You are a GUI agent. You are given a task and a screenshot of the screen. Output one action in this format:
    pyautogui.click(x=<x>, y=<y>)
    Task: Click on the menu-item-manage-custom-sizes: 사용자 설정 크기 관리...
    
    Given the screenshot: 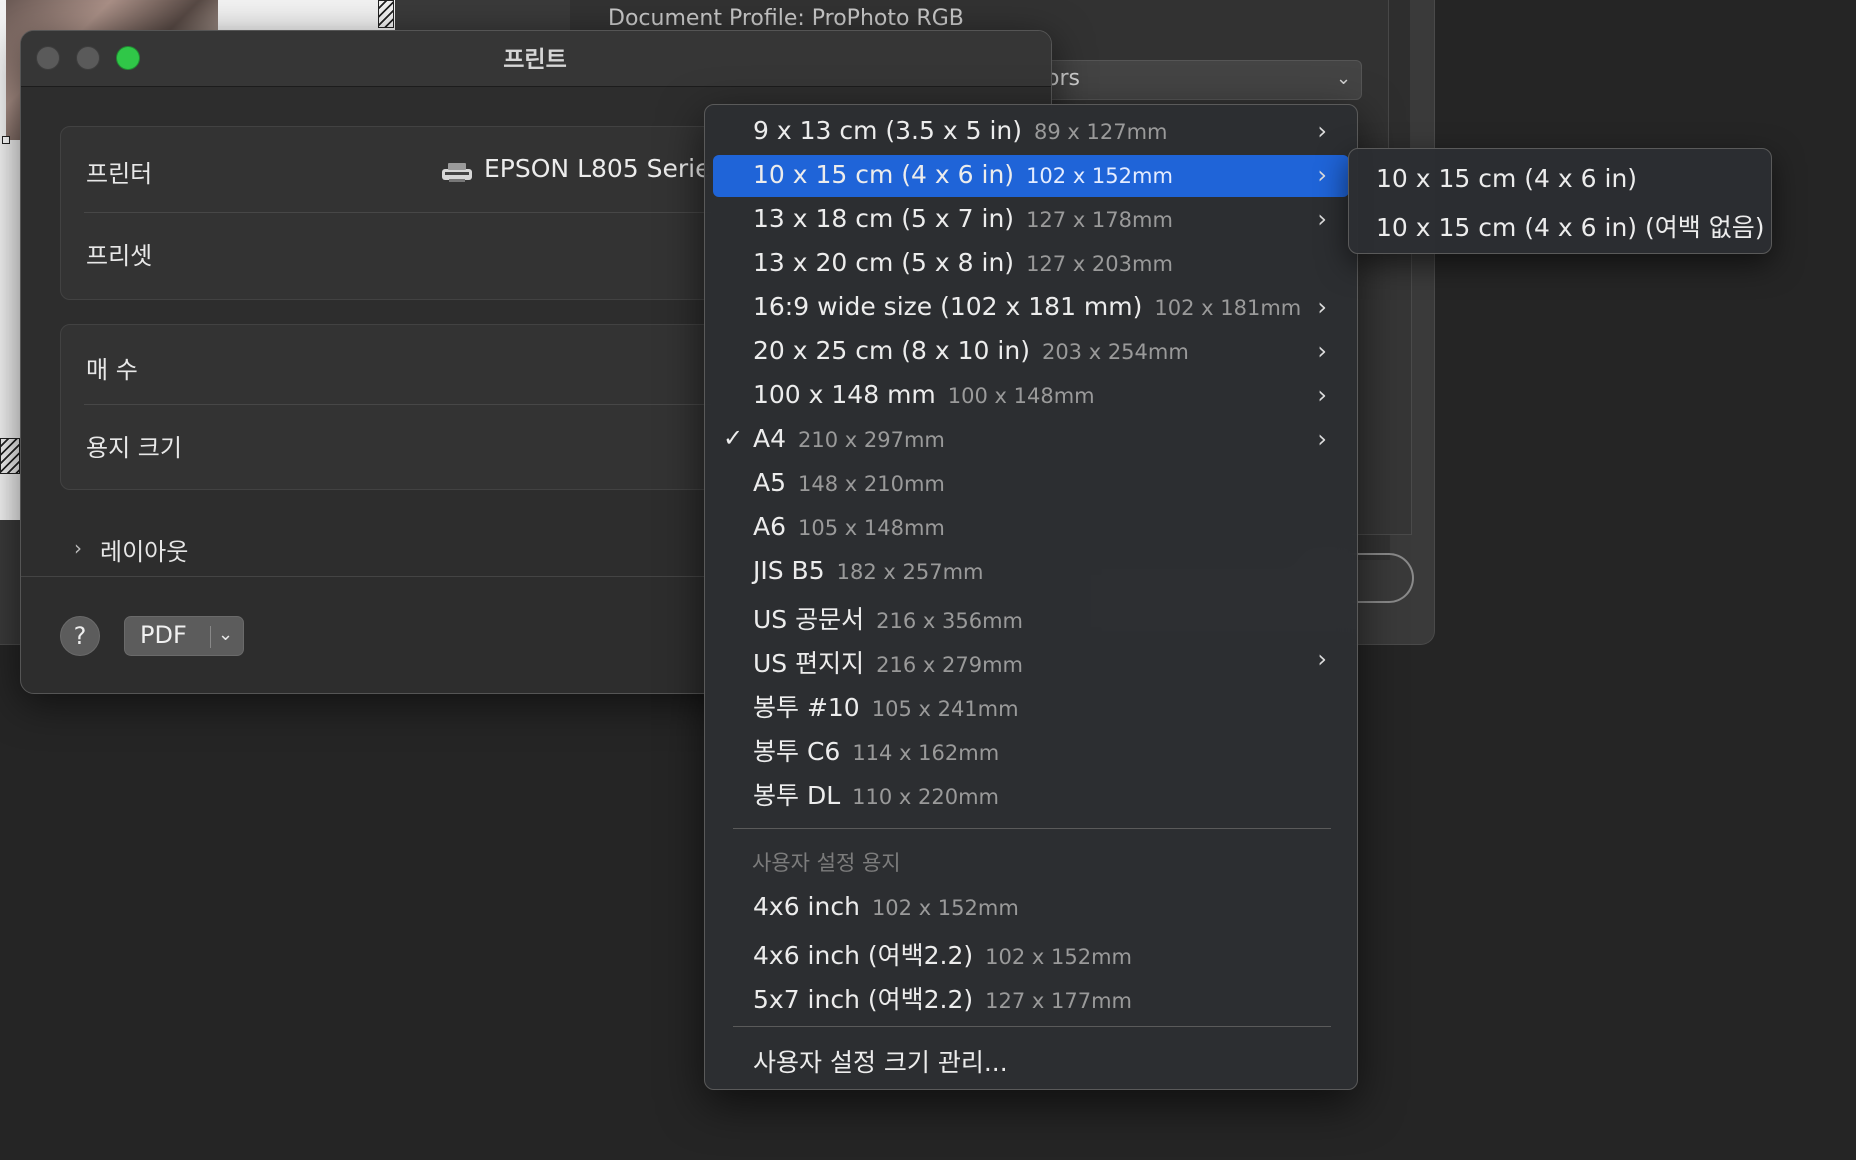 What is the action you would take?
    pyautogui.click(x=1031, y=1059)
    